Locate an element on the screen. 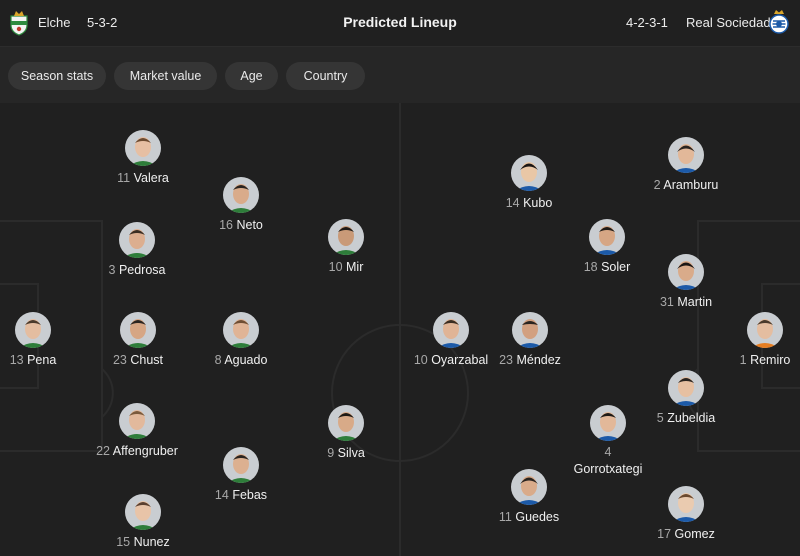  player-card: 9 Silva is located at coordinates (346, 432).